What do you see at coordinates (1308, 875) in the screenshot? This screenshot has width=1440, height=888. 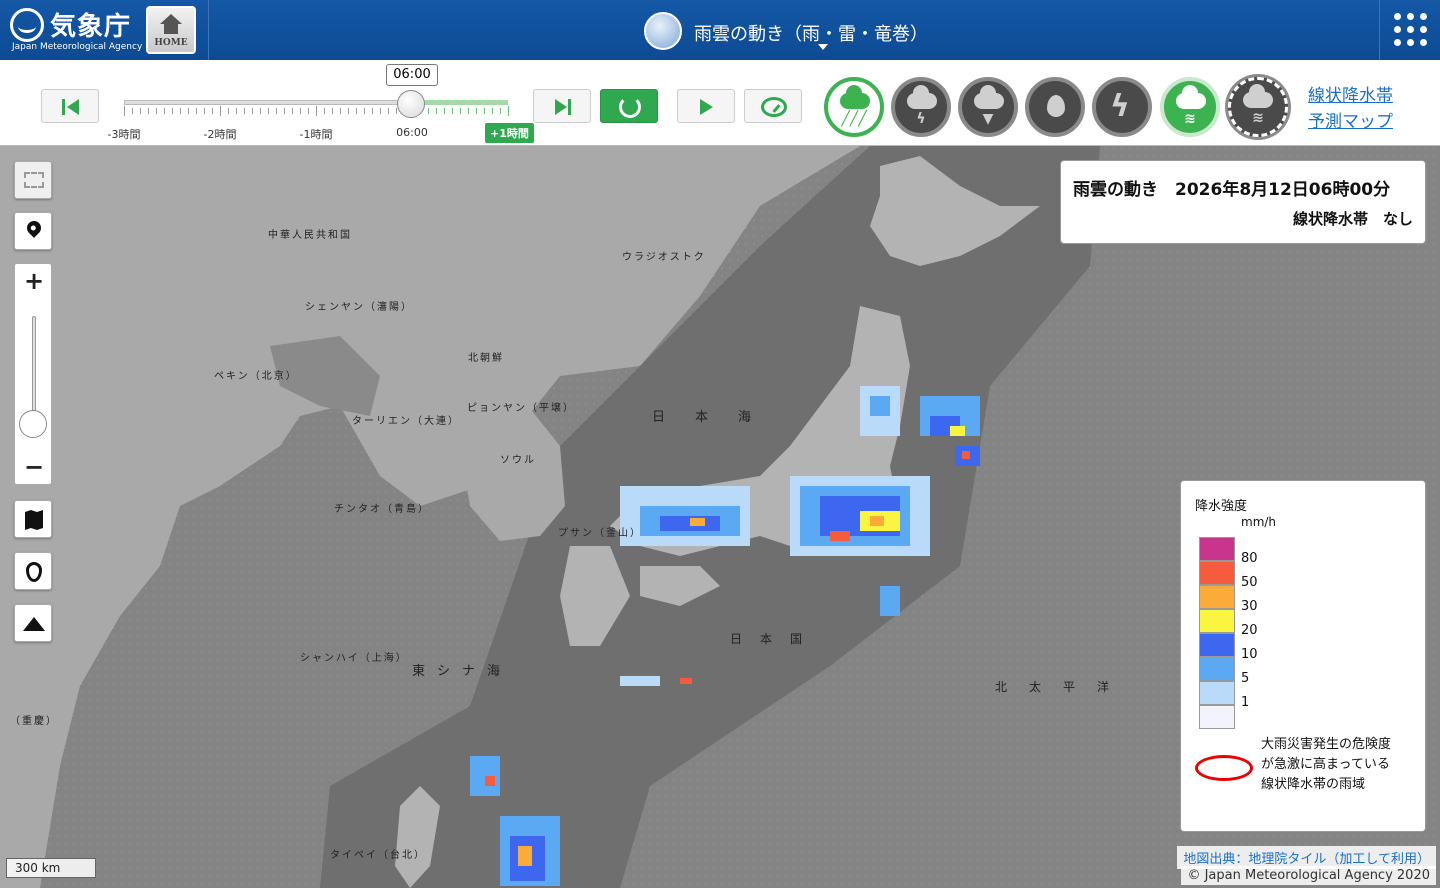 I see `copyright-text: © Japan Meteorological Agency 2020` at bounding box center [1308, 875].